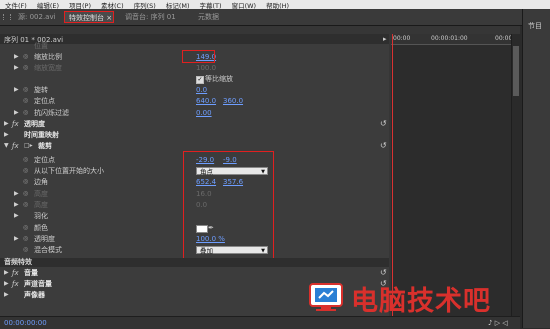 The image size is (550, 329). I want to click on param-label: 羽化, so click(41, 216).